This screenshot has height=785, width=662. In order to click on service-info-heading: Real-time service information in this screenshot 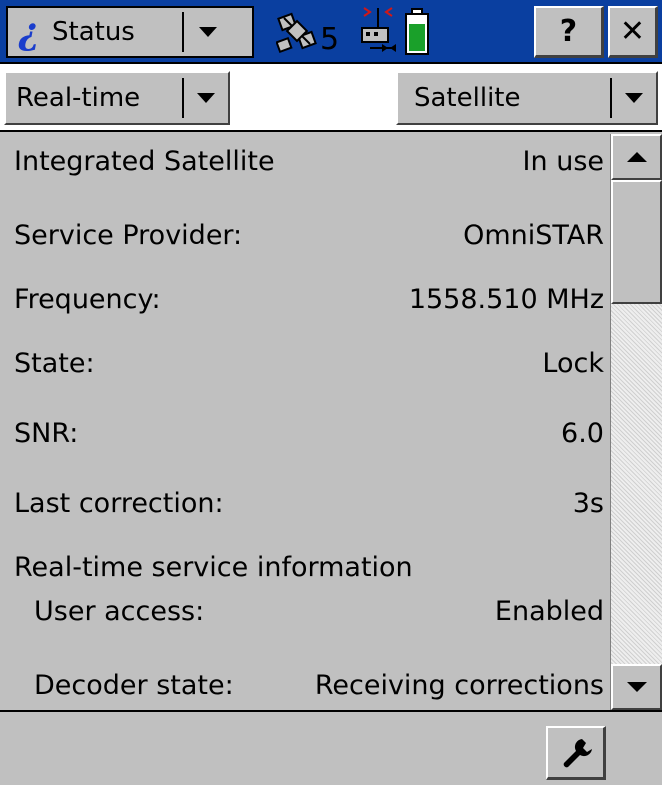, I will do `click(305, 568)`.